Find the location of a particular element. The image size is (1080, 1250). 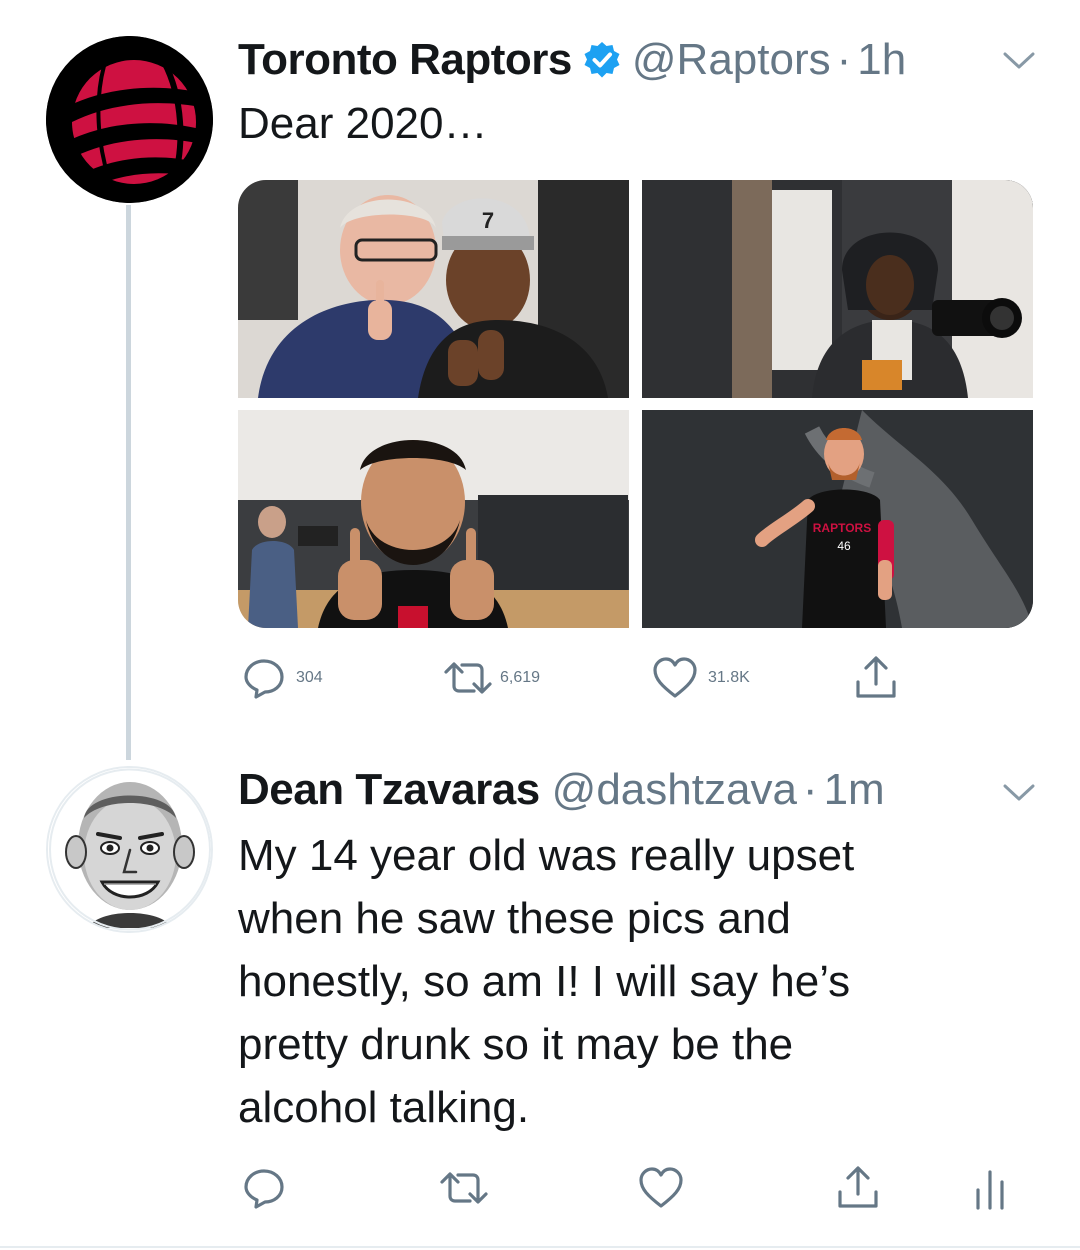

analytics-button is located at coordinates (990, 1188).